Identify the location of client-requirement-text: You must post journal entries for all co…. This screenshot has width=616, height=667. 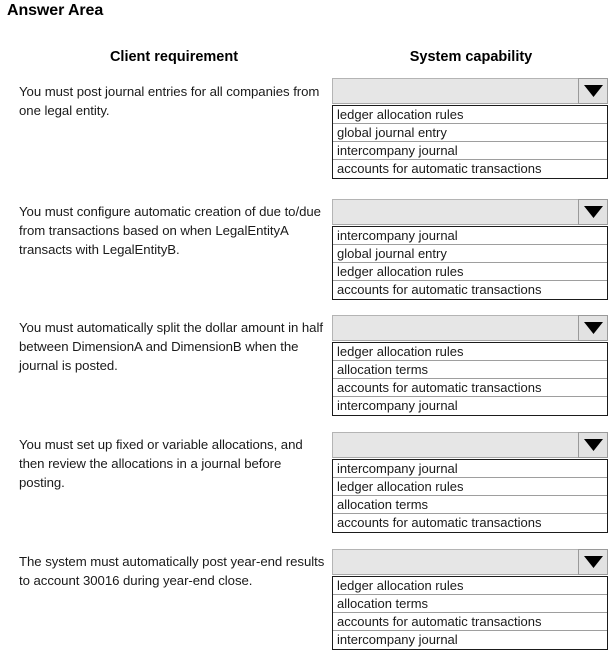
(169, 101).